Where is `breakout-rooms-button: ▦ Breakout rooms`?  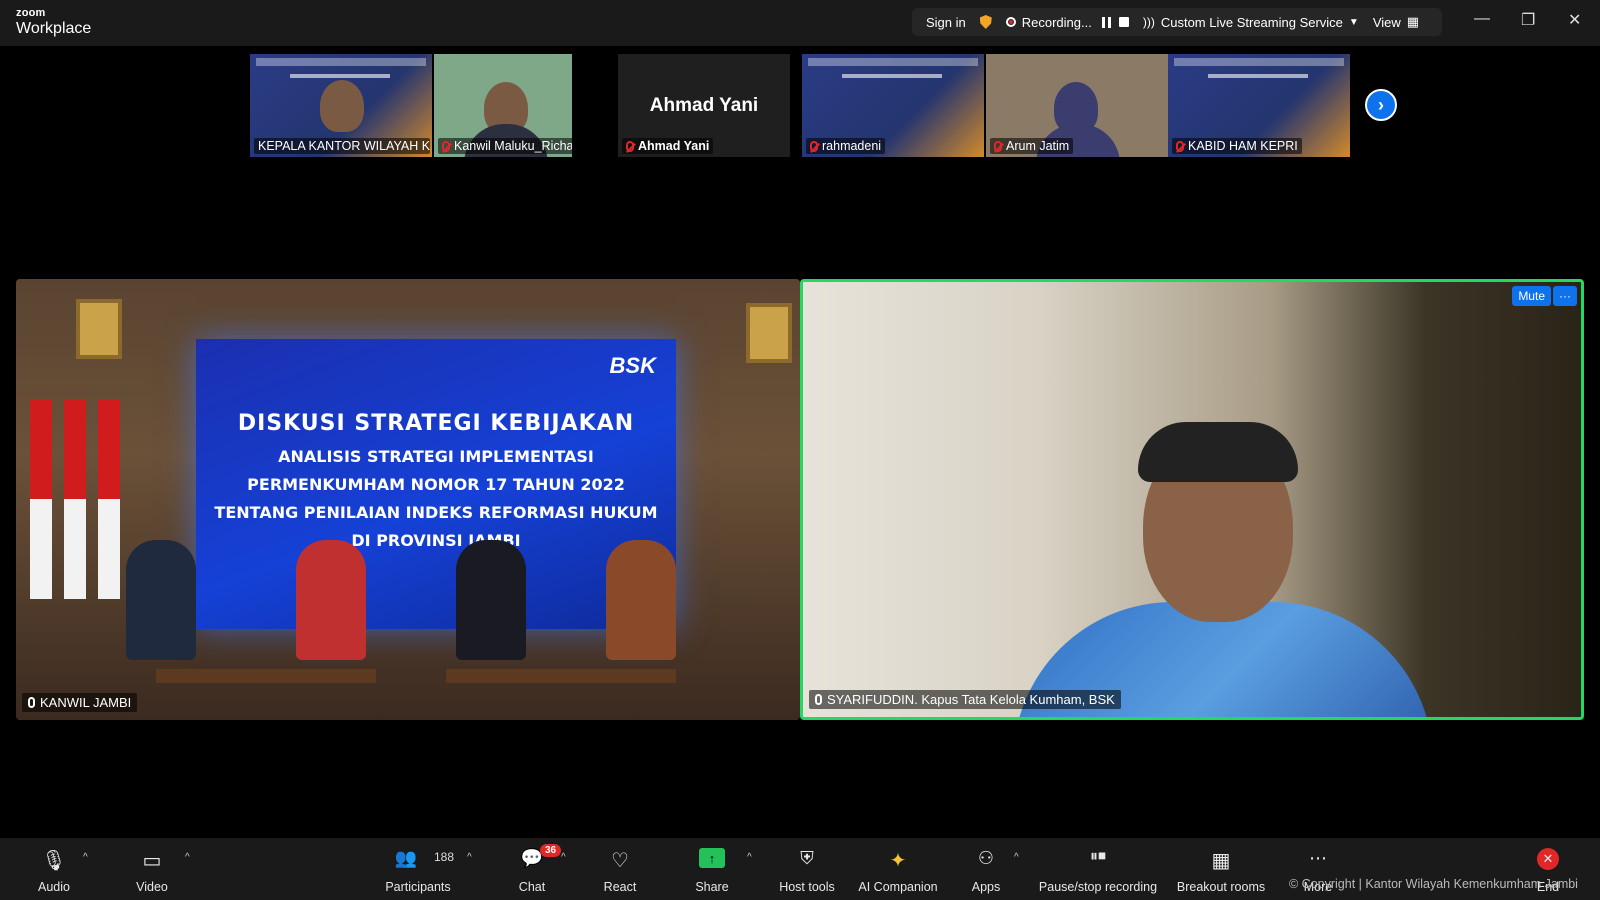
breakout-rooms-button: ▦ Breakout rooms is located at coordinates (1221, 869).